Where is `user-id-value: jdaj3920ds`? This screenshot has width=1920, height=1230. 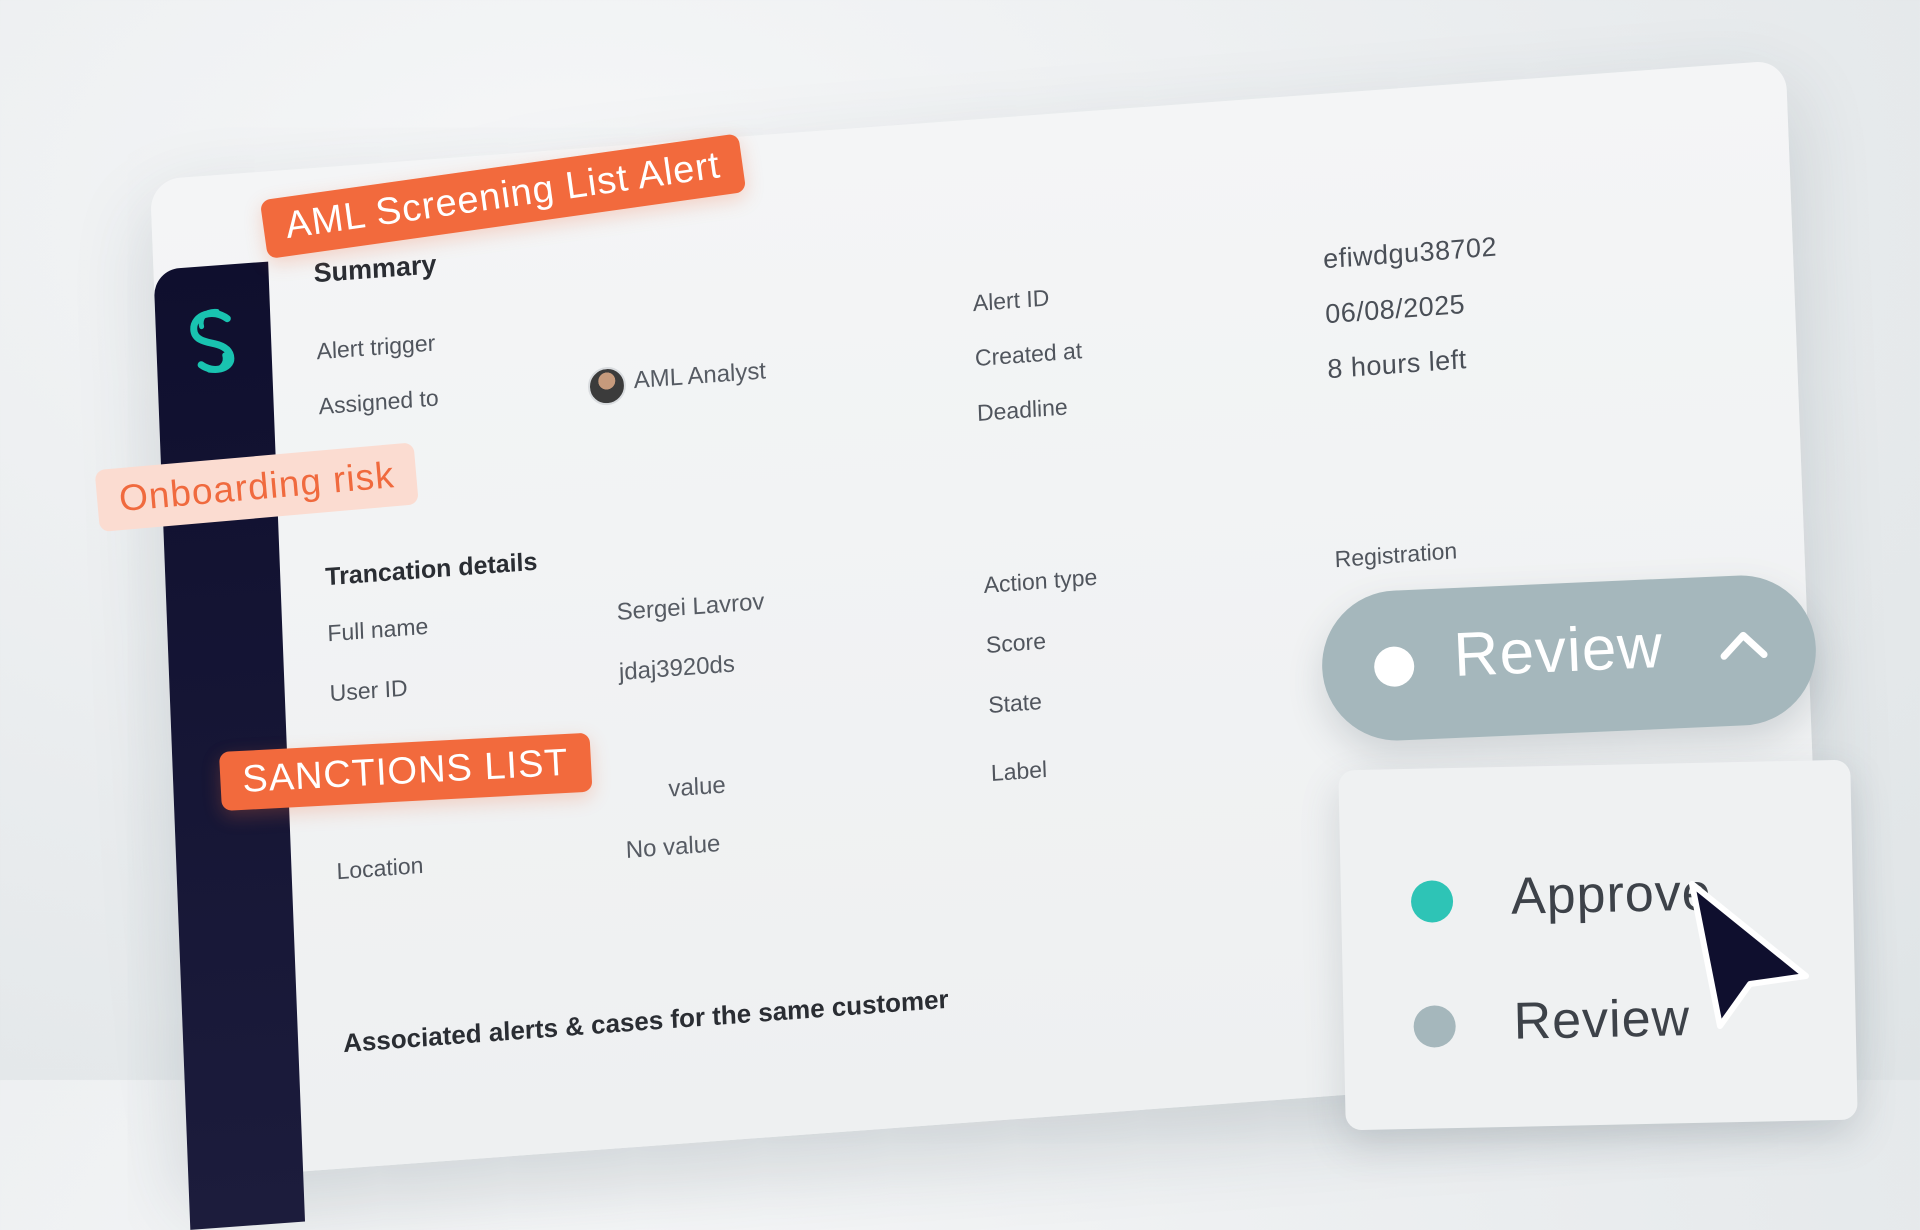 user-id-value: jdaj3920ds is located at coordinates (677, 668).